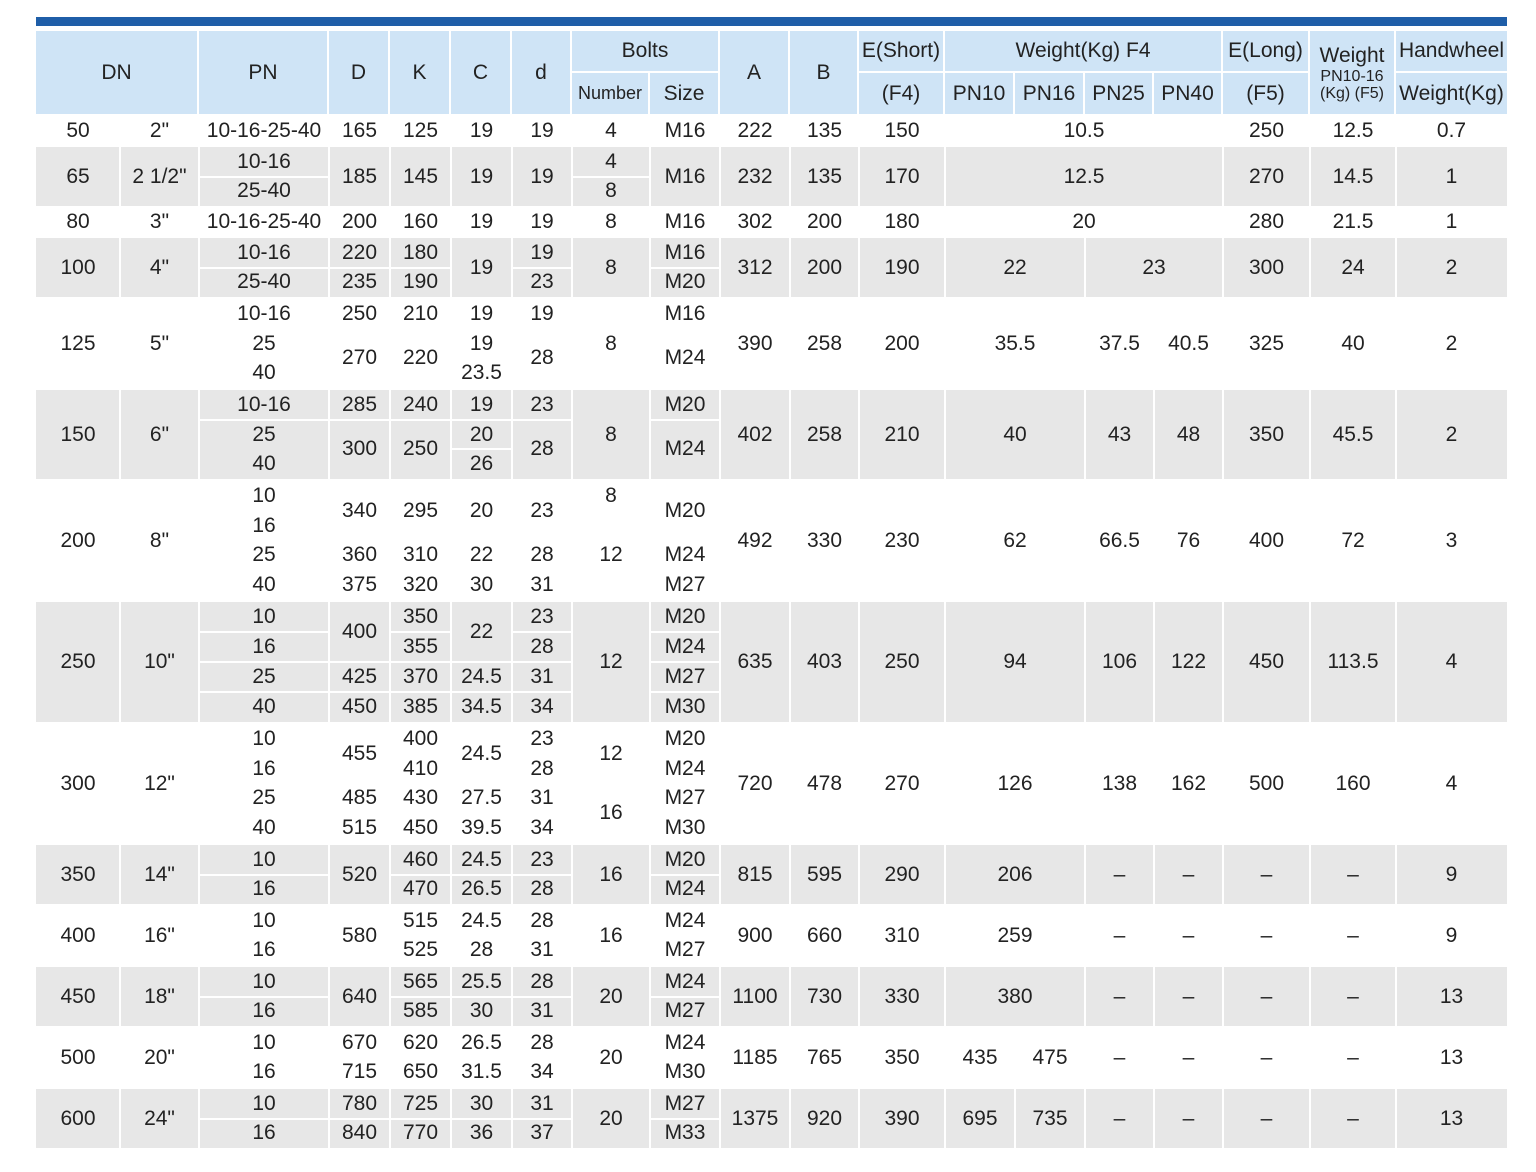 The width and height of the screenshot is (1536, 1172). I want to click on dn-cell: 200, so click(78, 540).